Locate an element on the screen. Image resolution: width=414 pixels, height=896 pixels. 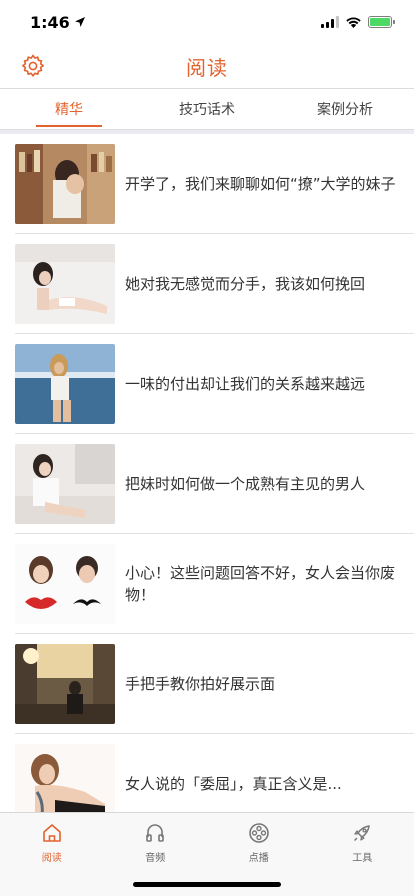
tab-label: 技巧话术 is located at coordinates (207, 110).